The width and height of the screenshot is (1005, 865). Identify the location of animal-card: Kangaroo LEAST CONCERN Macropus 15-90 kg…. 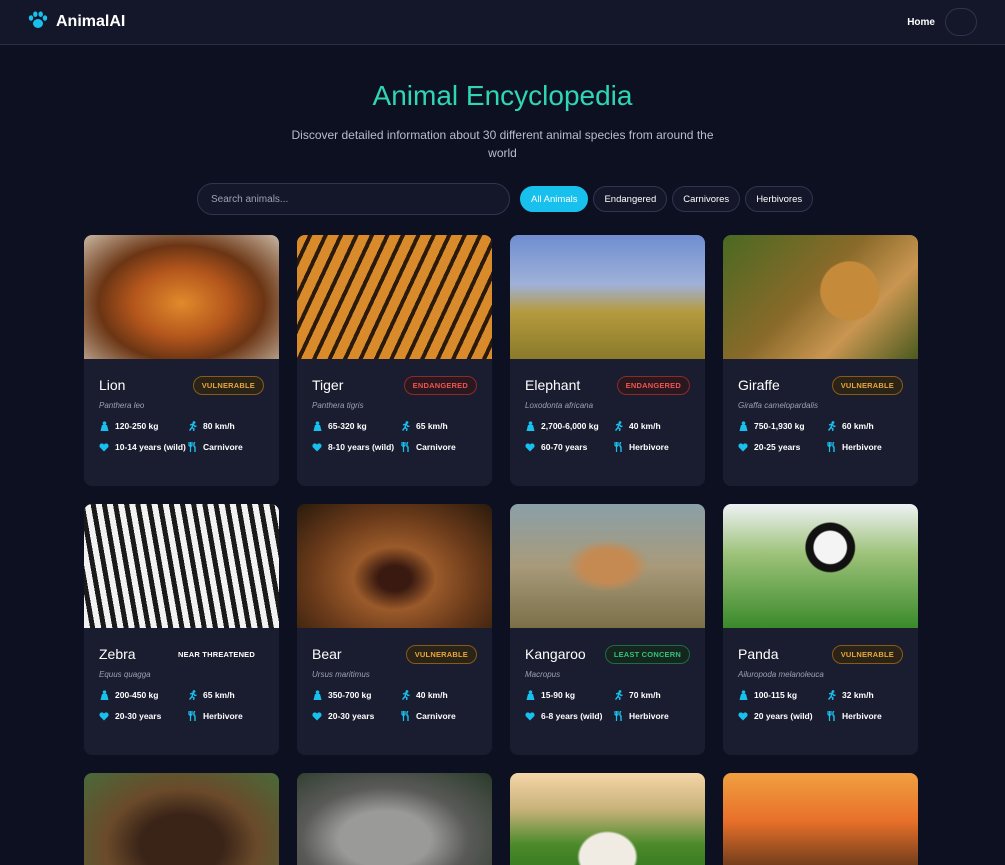
(607, 629).